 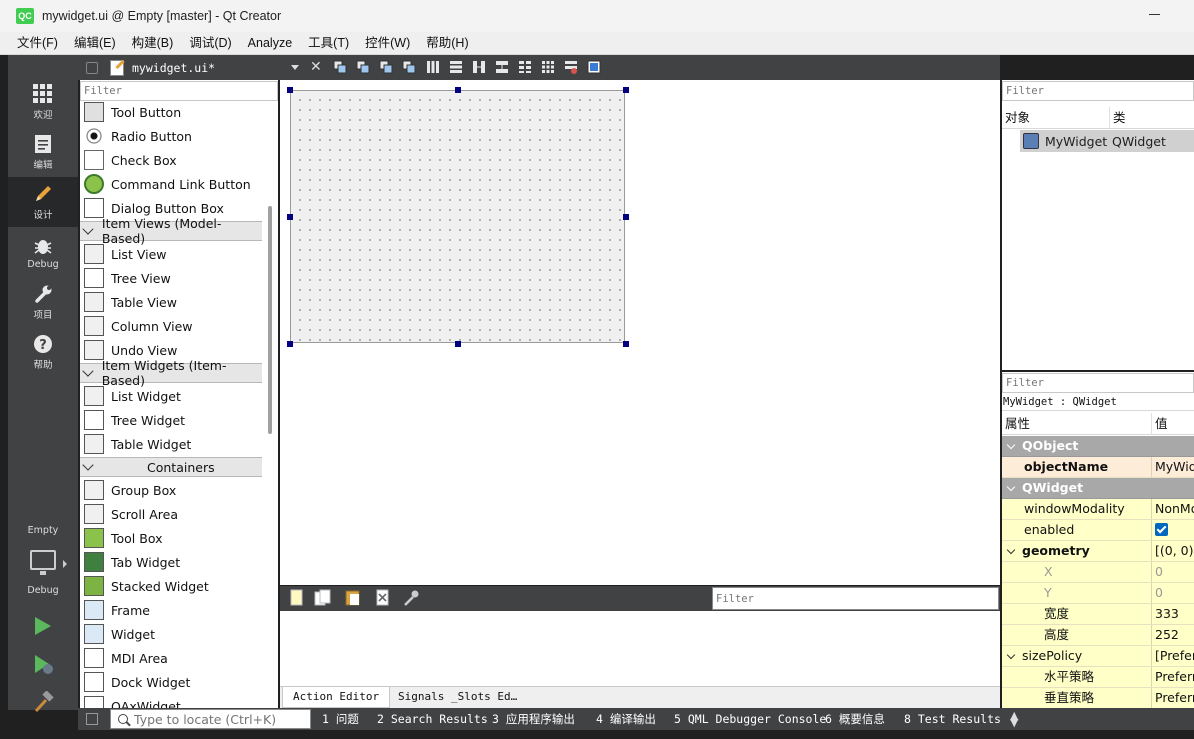 What do you see at coordinates (1152, 118) in the screenshot?
I see `class-column-header: 类` at bounding box center [1152, 118].